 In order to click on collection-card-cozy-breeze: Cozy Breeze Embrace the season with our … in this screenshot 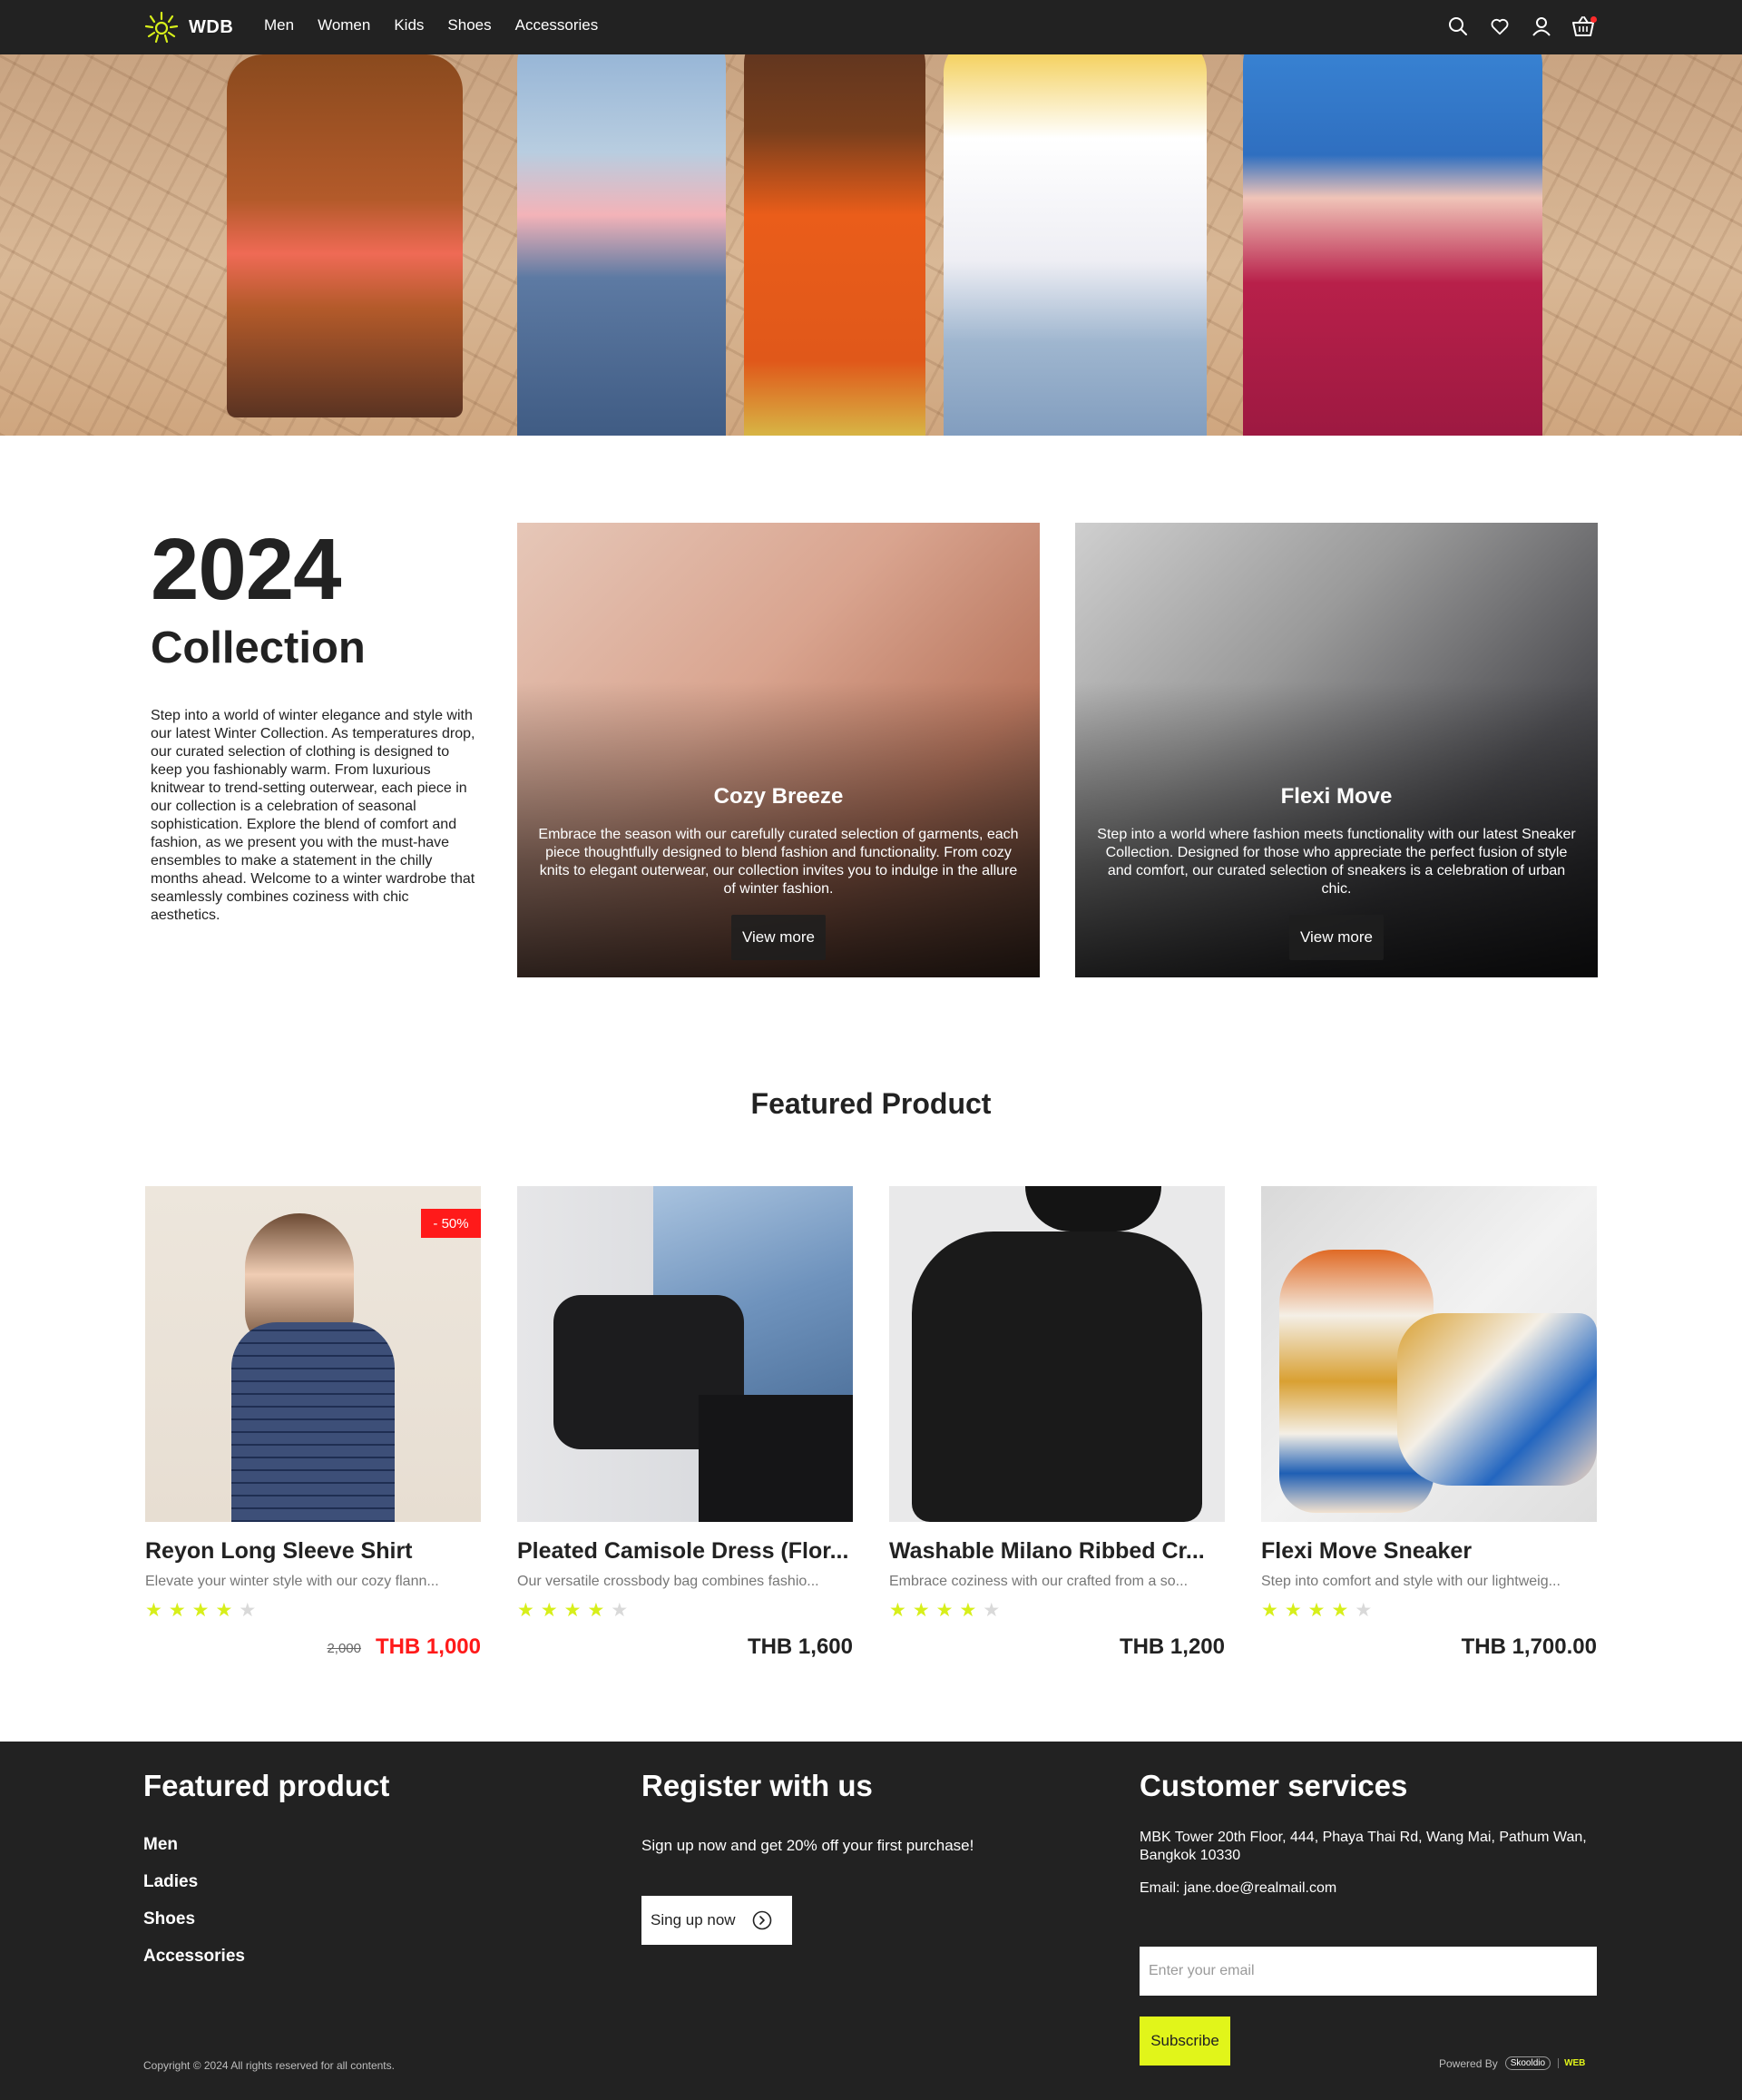, I will do `click(778, 750)`.